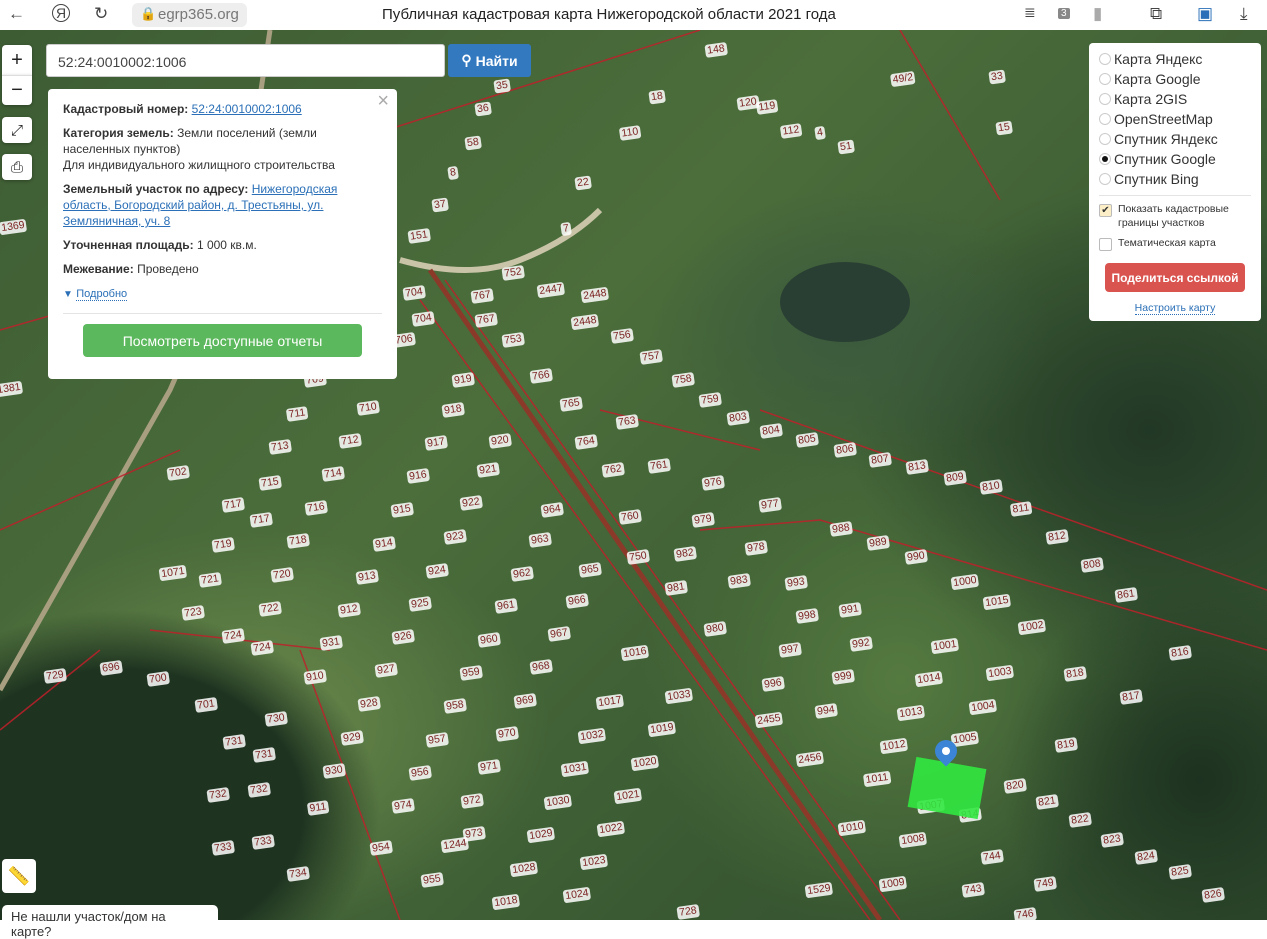  What do you see at coordinates (128, 245) in the screenshot?
I see `area-label: Уточненная площадь:` at bounding box center [128, 245].